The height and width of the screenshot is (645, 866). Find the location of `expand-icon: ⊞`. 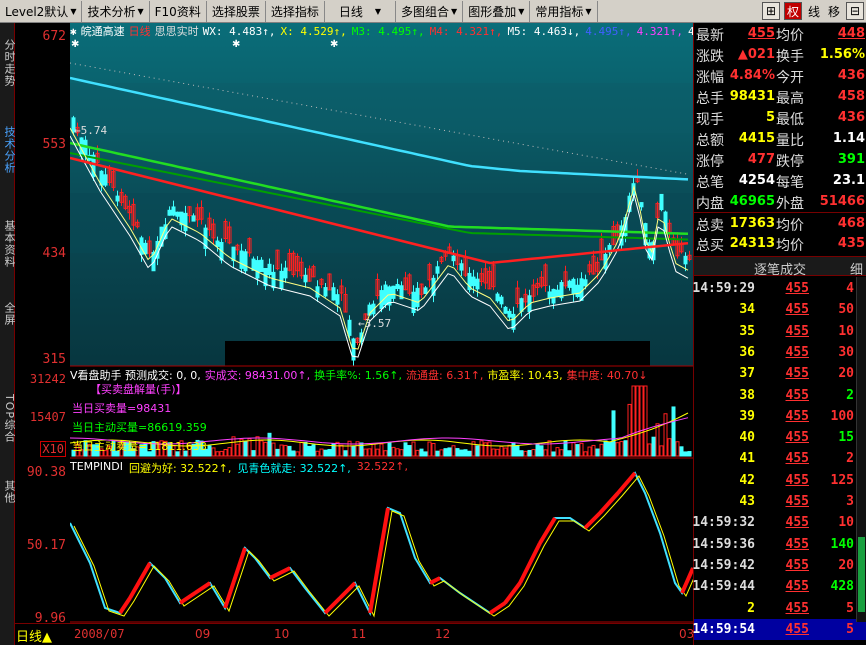

expand-icon: ⊞ is located at coordinates (770, 11).